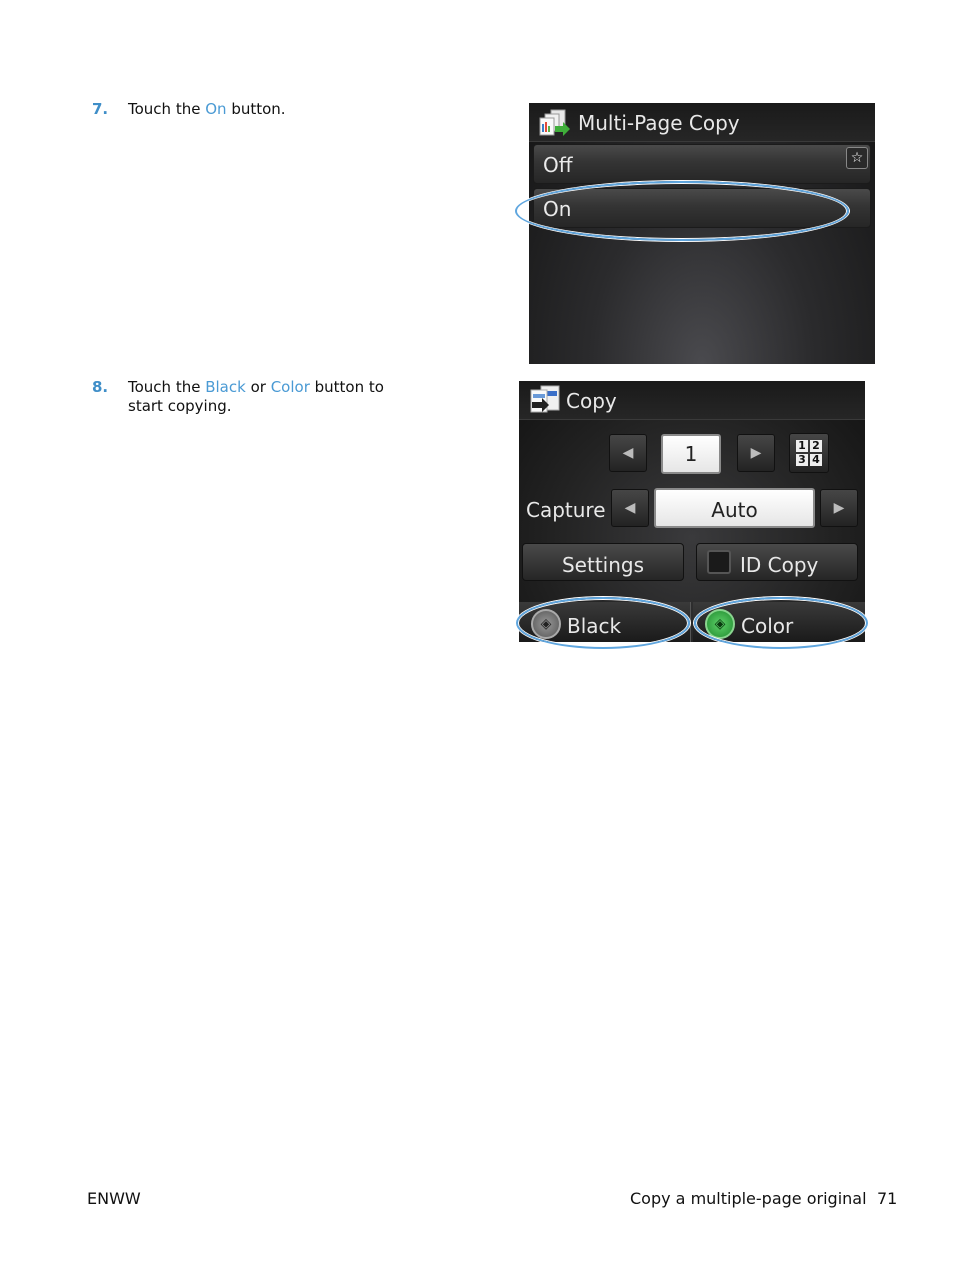  I want to click on settings-button: Settings, so click(603, 562).